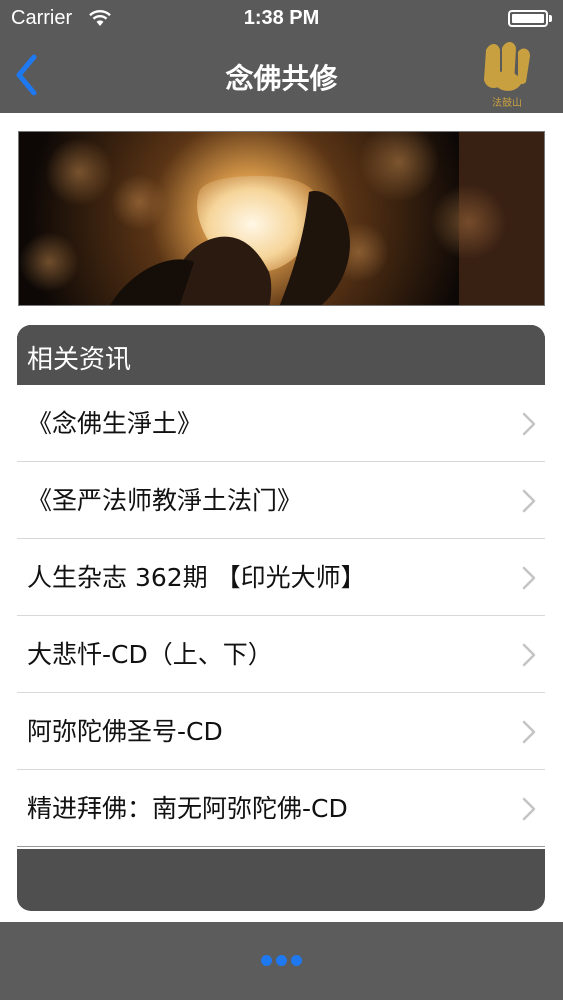  Describe the element at coordinates (115, 423) in the screenshot. I see `list-item-label: 《念佛生淨土》` at that location.